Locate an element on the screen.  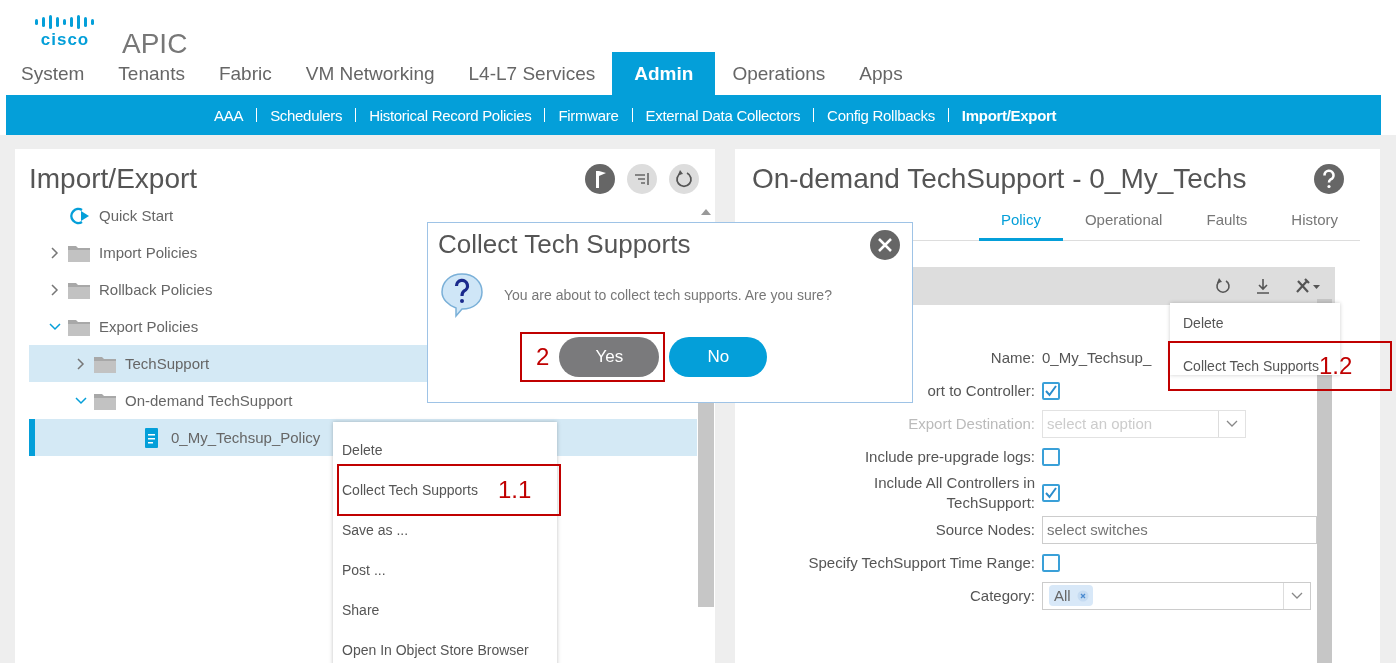
field-label: Specify TechSupport Time Range: is located at coordinates (921, 562).